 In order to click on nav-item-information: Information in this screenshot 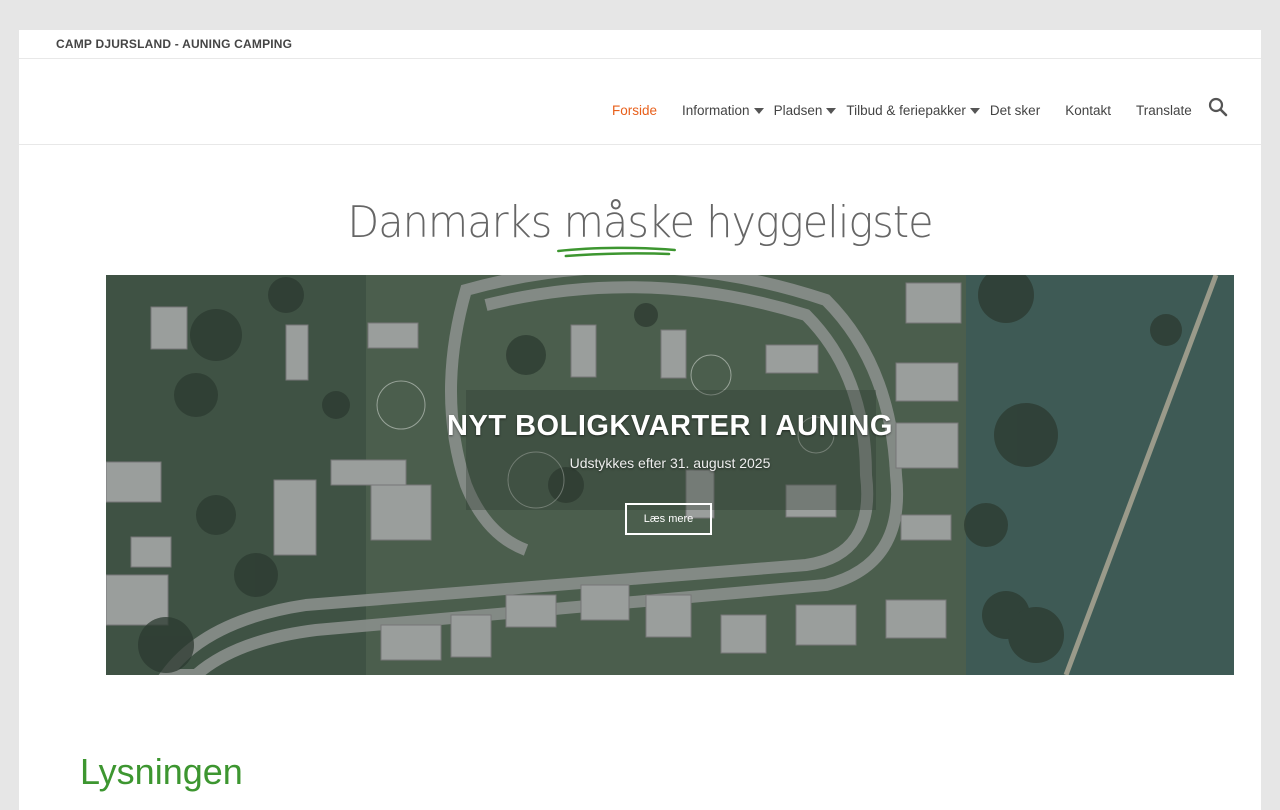, I will do `click(723, 110)`.